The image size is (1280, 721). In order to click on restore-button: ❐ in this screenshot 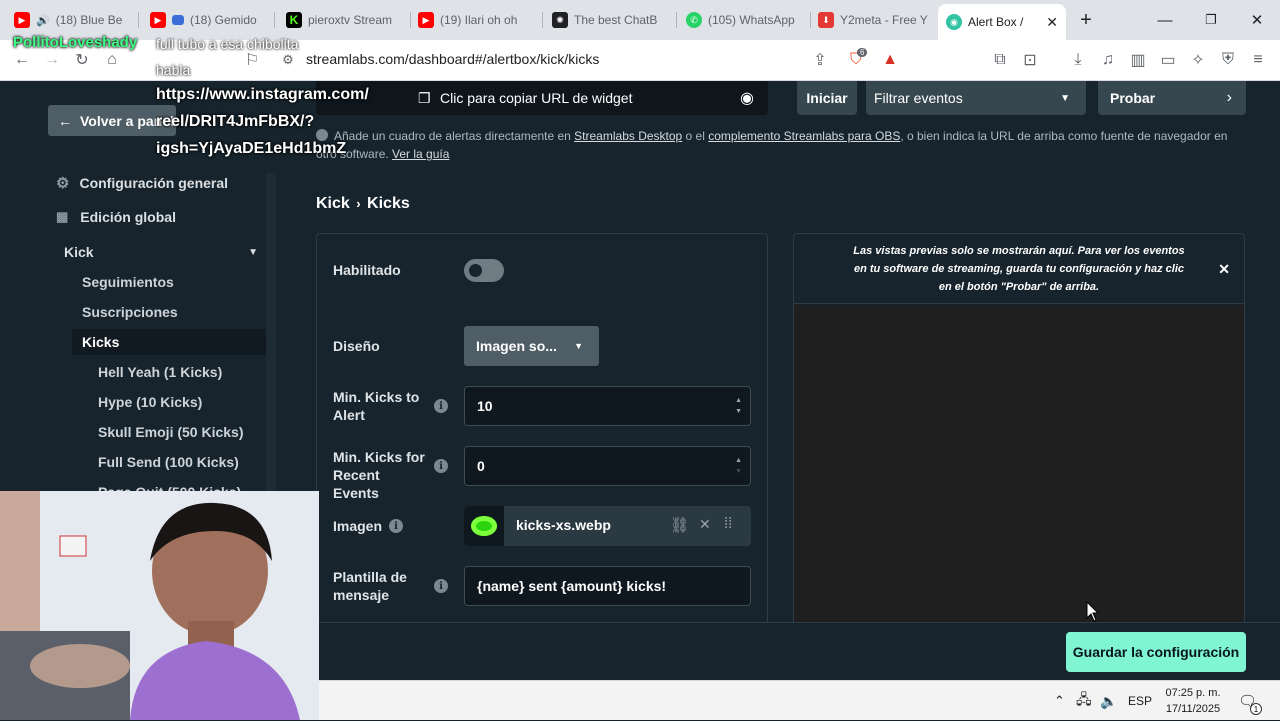, I will do `click(1211, 20)`.